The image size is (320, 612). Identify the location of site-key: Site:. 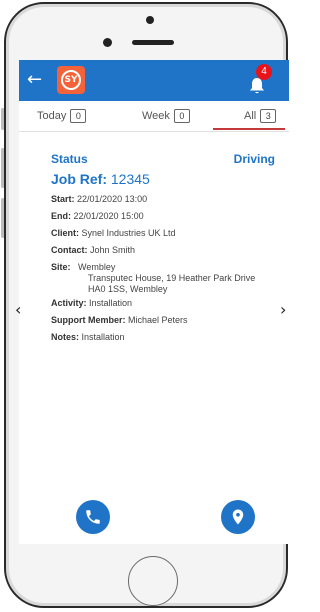
(61, 267).